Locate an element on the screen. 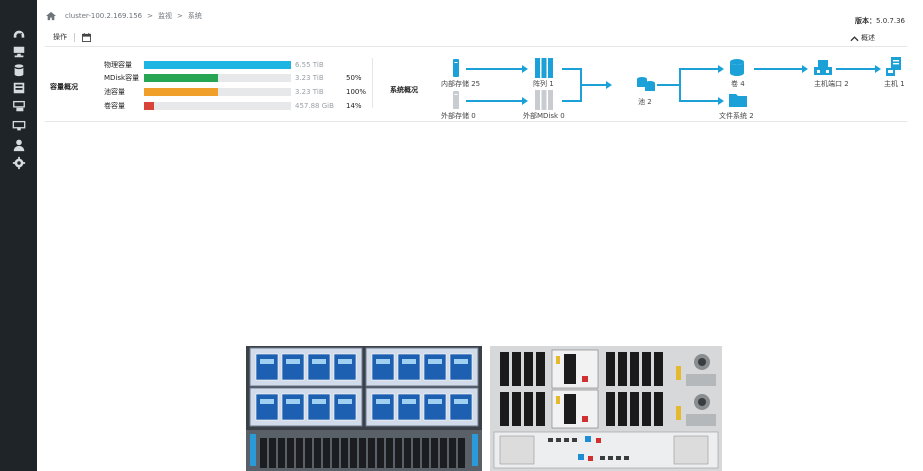  overview-label: 概述 is located at coordinates (868, 38).